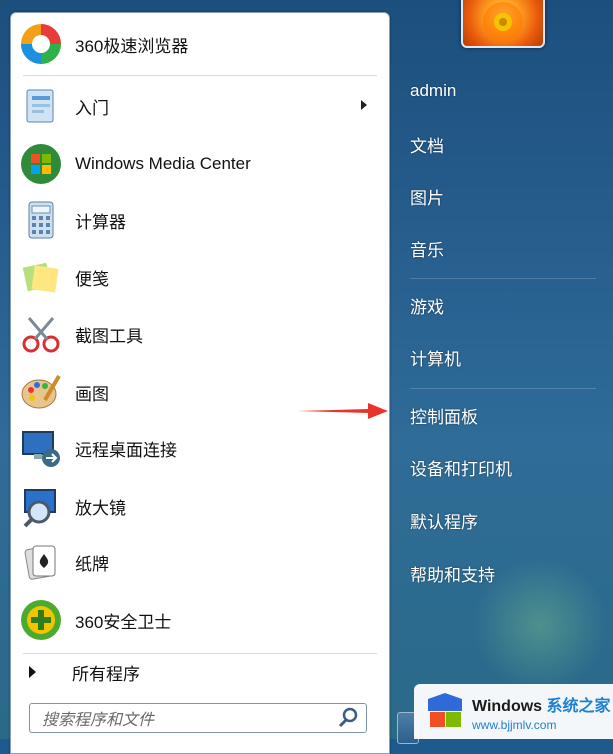 The height and width of the screenshot is (754, 613). Describe the element at coordinates (498, 91) in the screenshot. I see `right-item-admin: admin` at that location.